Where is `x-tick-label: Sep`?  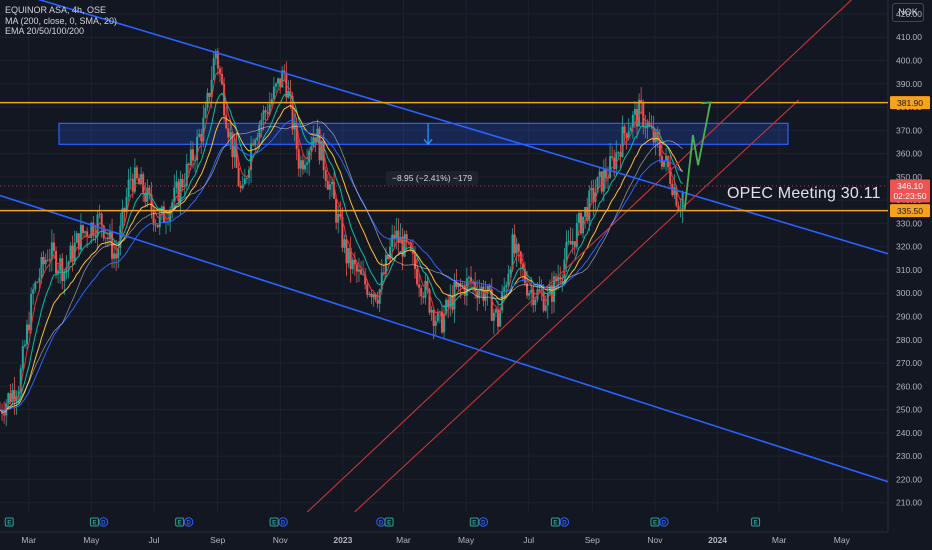
x-tick-label: Sep is located at coordinates (217, 540).